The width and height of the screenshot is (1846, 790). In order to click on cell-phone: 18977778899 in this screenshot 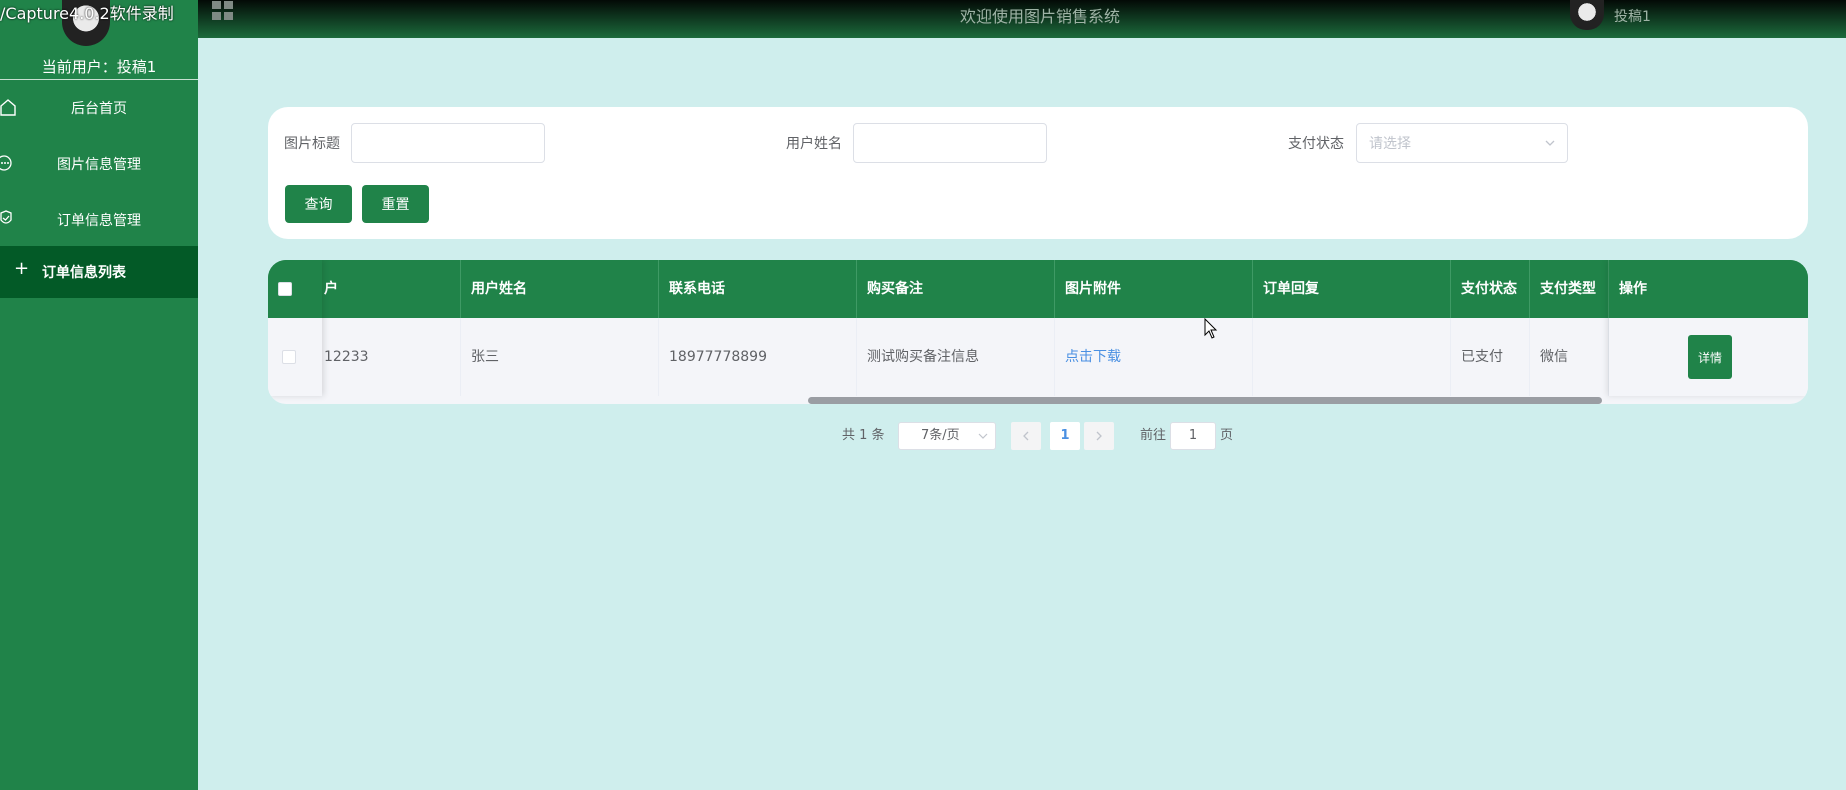, I will do `click(758, 357)`.